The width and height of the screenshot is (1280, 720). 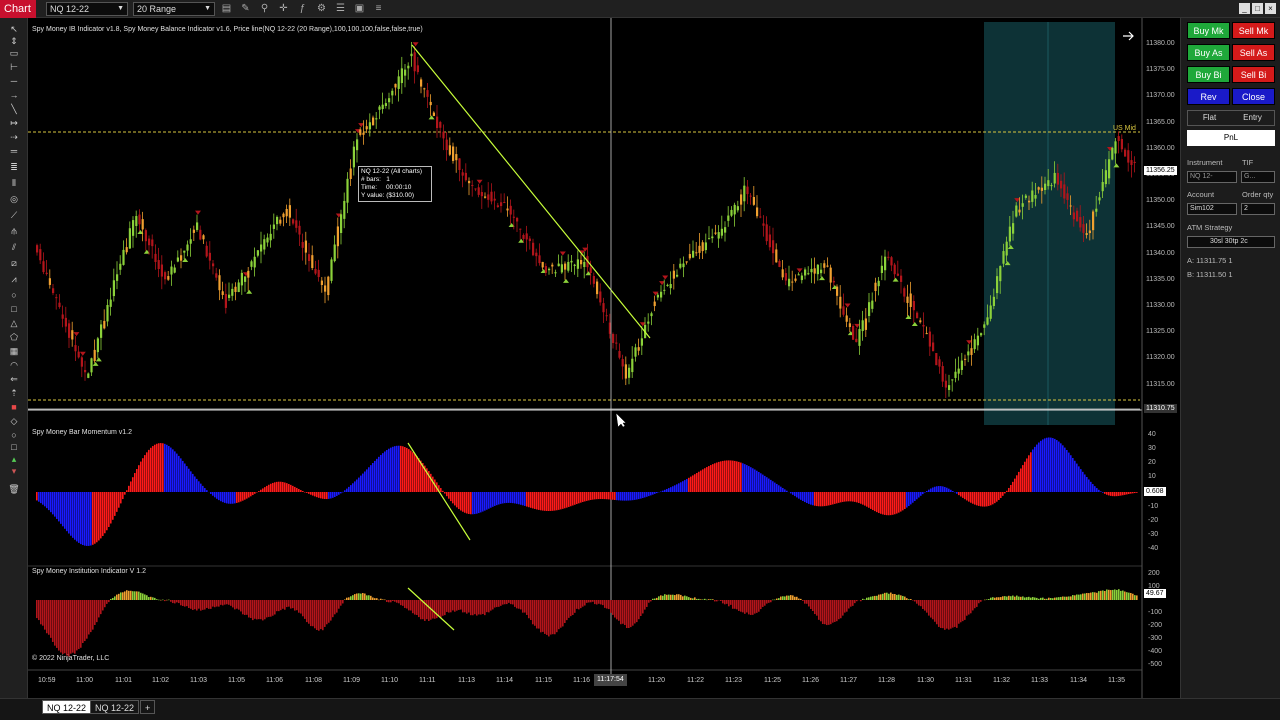 I want to click on reverse-button: Rev, so click(x=1208, y=96).